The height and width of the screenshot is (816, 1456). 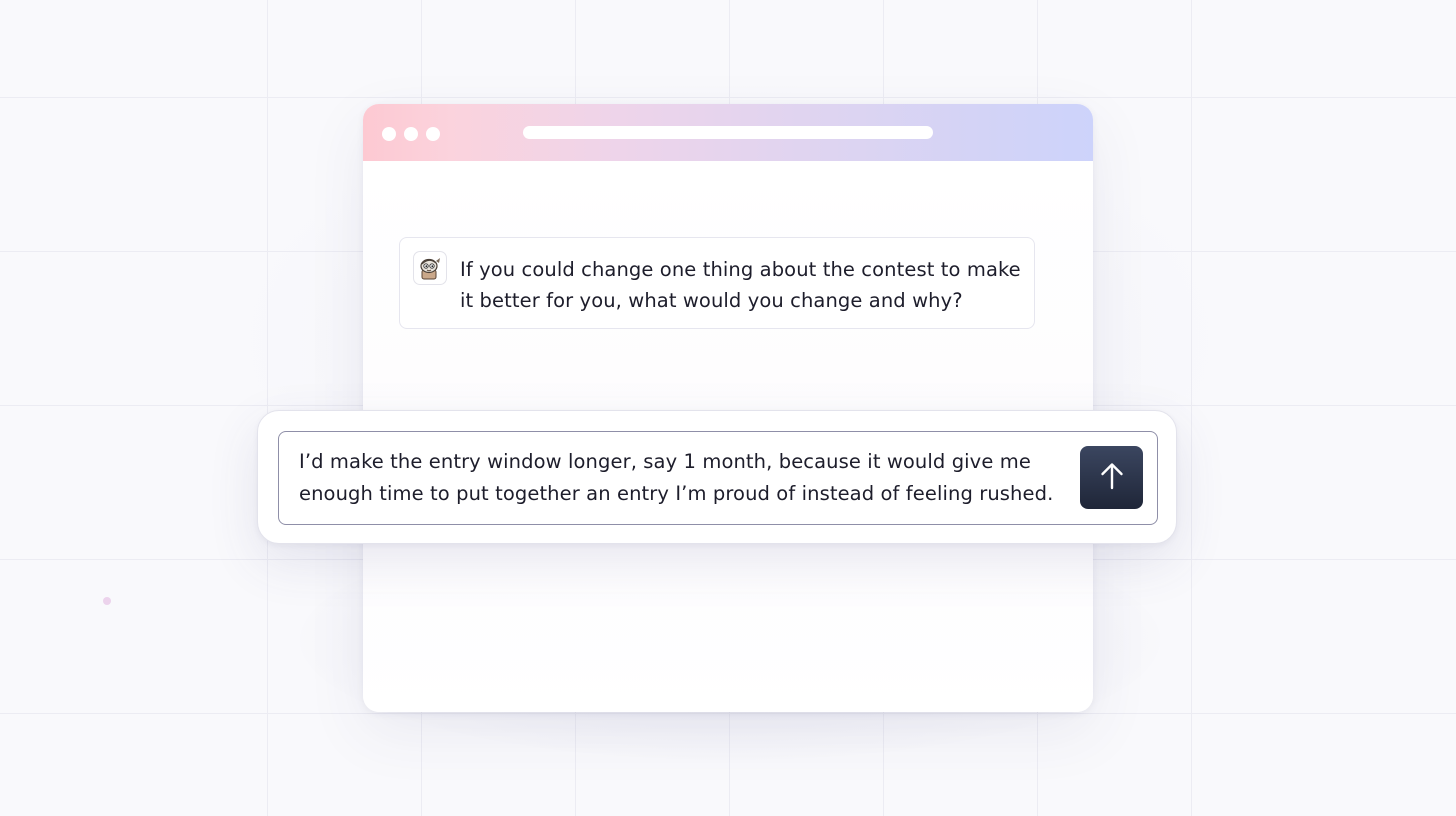 What do you see at coordinates (107, 601) in the screenshot?
I see `decorative-dot` at bounding box center [107, 601].